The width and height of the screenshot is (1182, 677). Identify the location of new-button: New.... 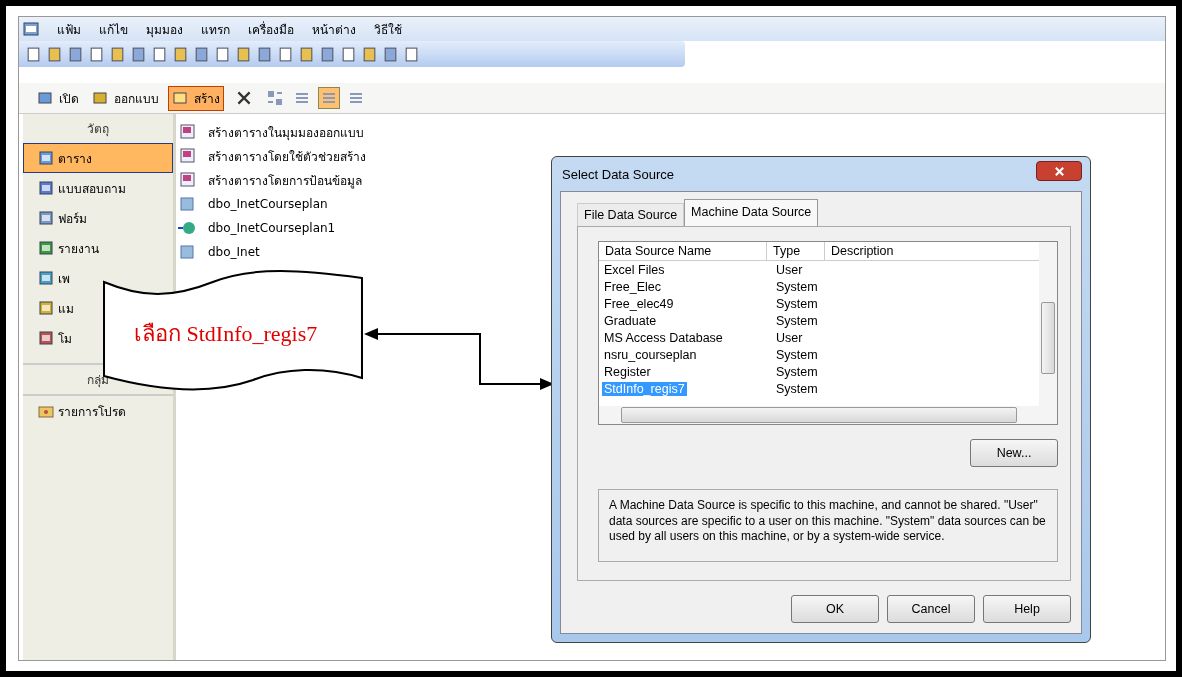
(1014, 453).